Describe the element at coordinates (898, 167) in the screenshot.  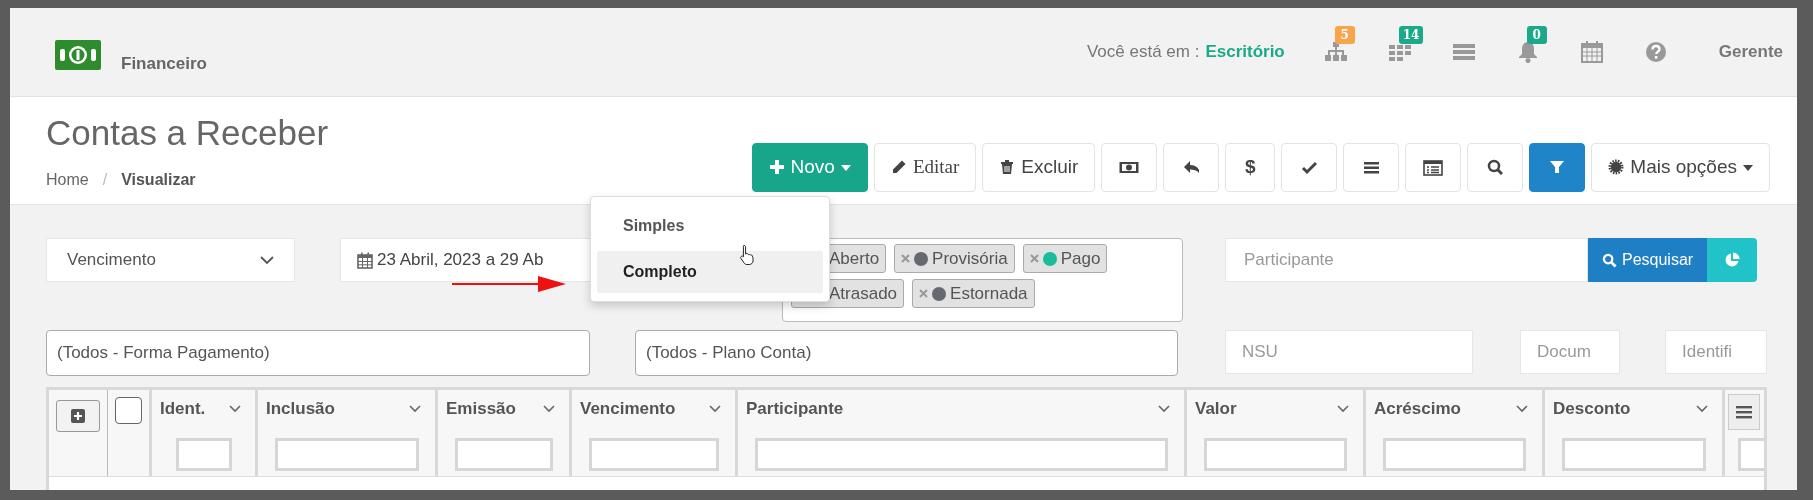
I see `pencil-icon` at that location.